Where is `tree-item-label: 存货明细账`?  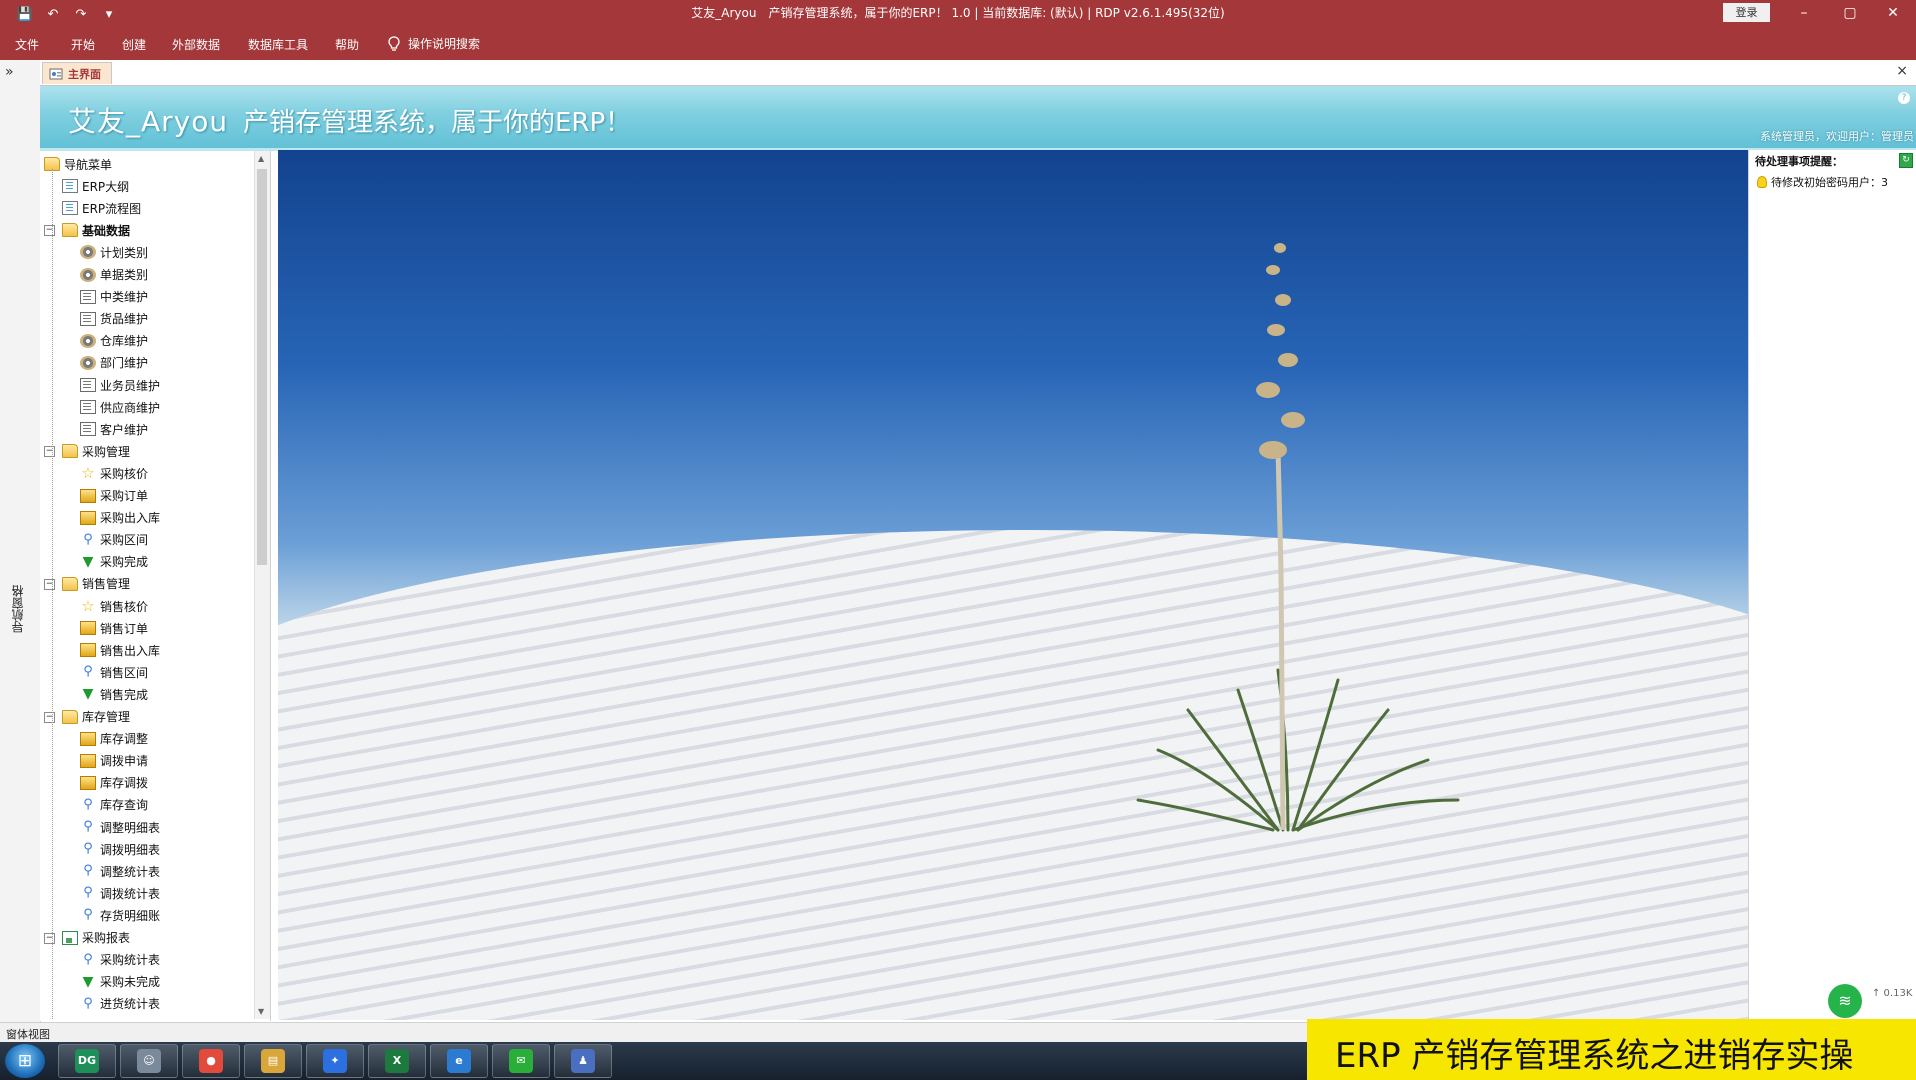 tree-item-label: 存货明细账 is located at coordinates (130, 915).